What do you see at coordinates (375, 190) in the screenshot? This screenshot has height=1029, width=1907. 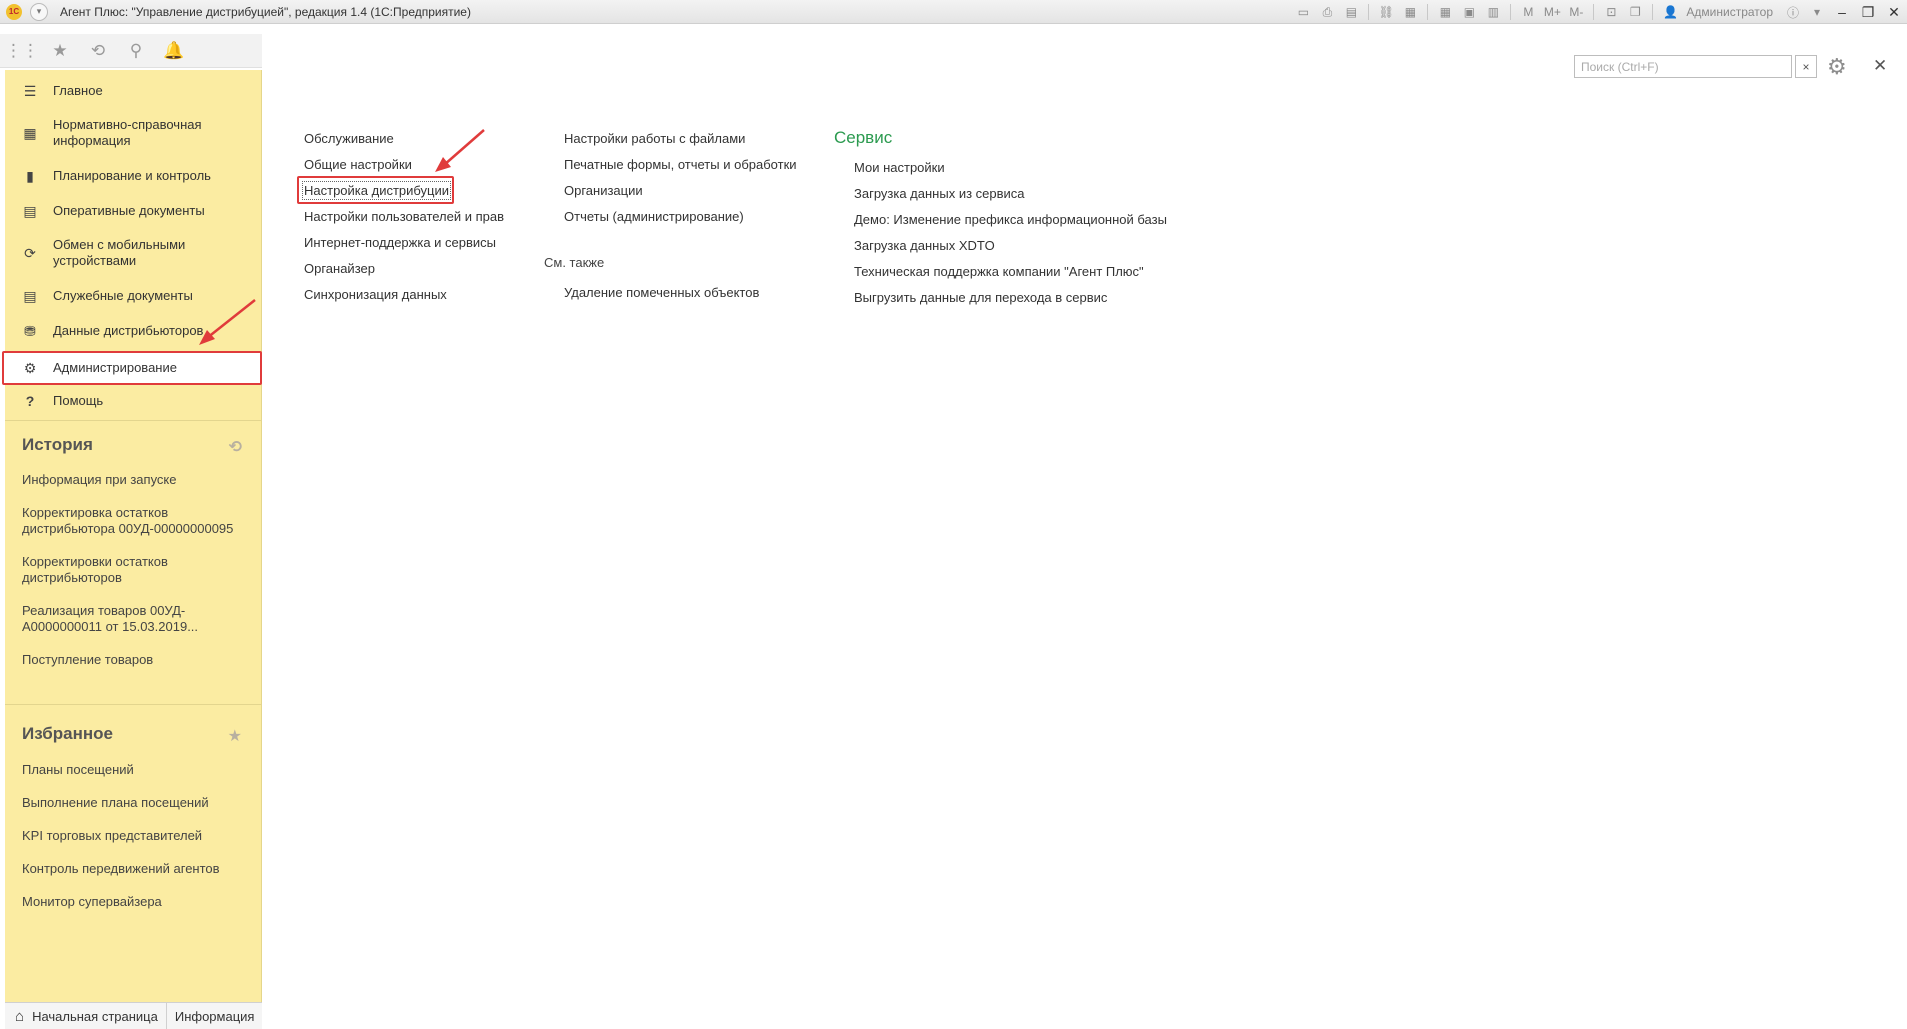 I see `distribution-settings-highlight` at bounding box center [375, 190].